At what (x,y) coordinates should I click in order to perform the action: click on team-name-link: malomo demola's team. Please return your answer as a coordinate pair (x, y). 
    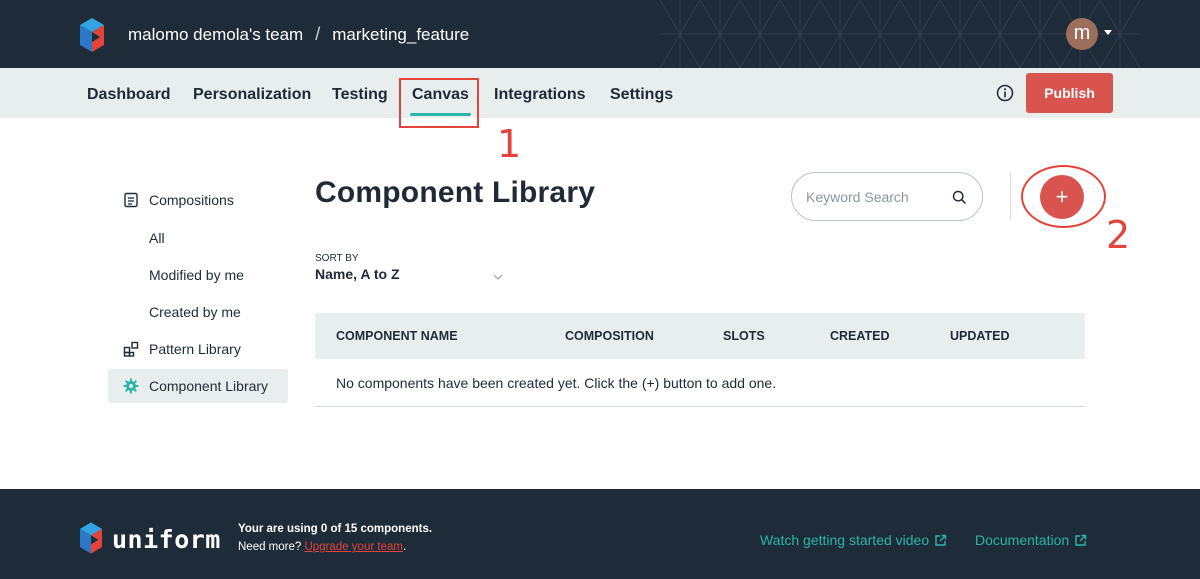
    Looking at the image, I should click on (215, 35).